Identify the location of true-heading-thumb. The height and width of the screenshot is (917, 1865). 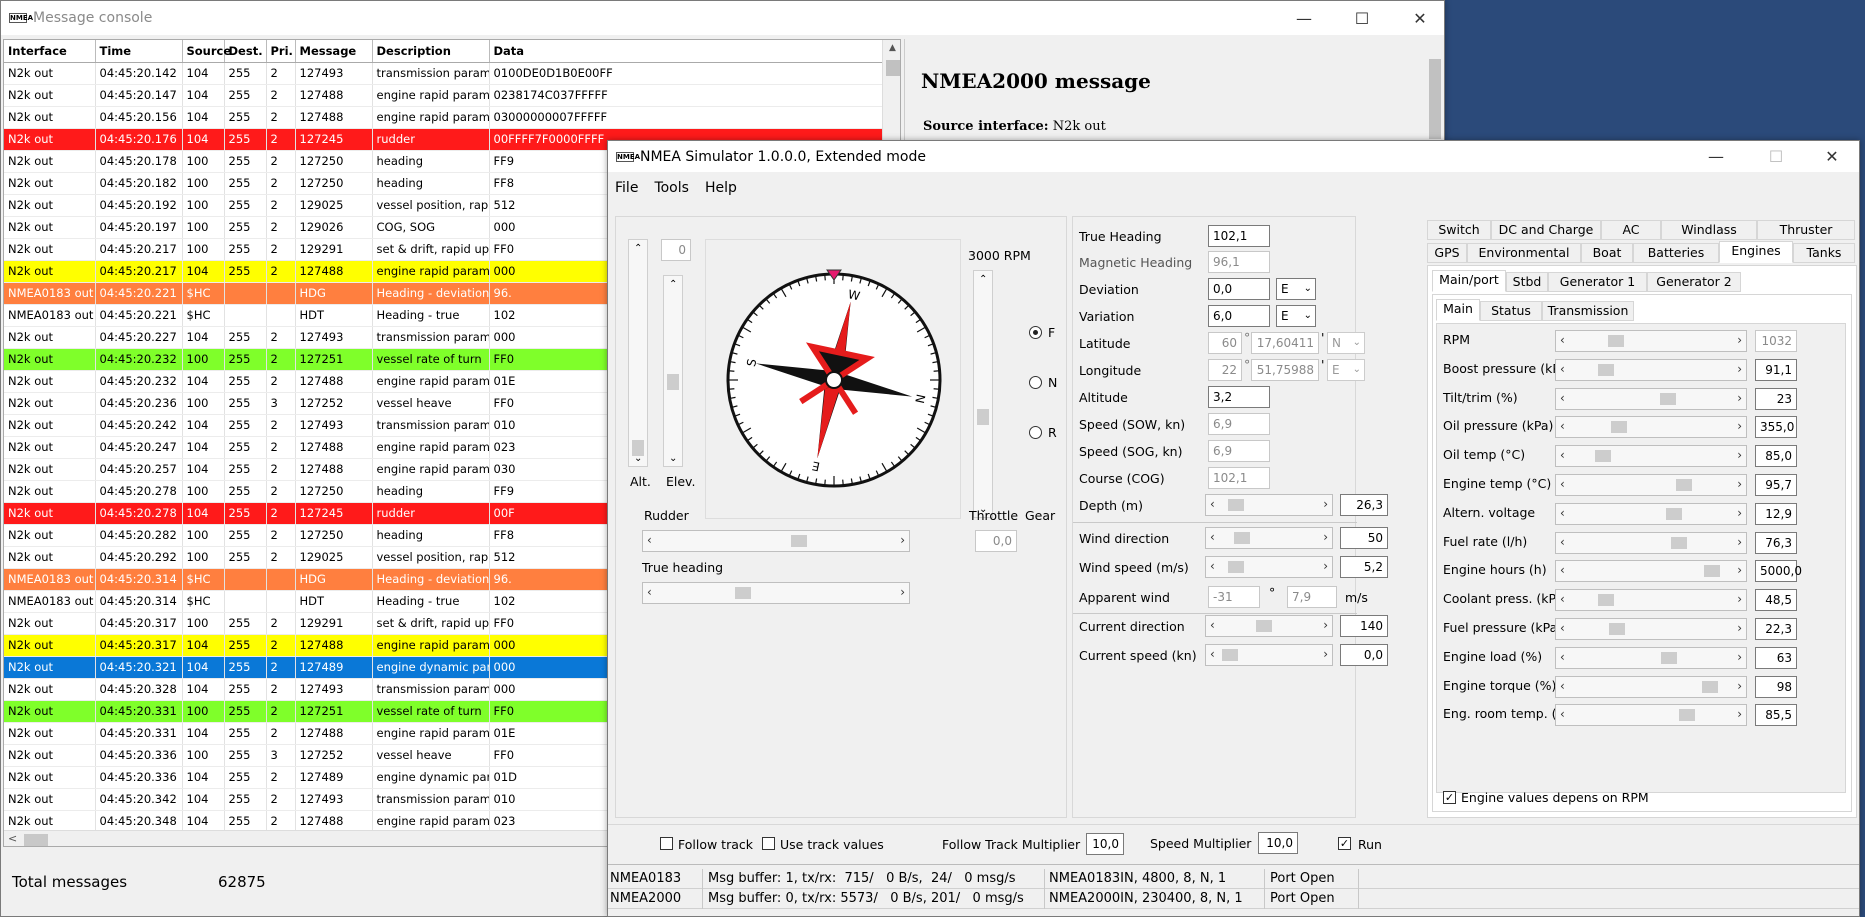
(743, 593).